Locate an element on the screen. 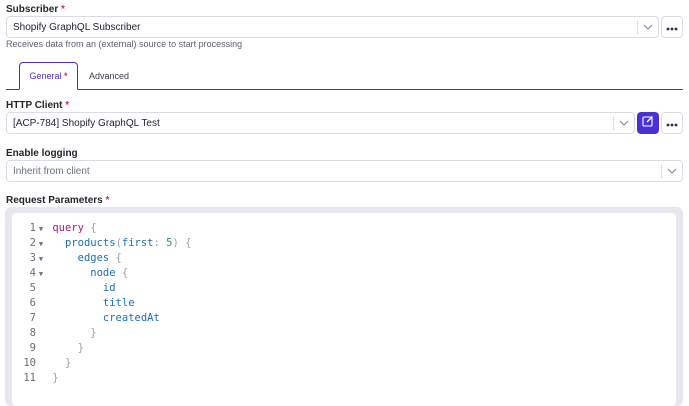 Image resolution: width=689 pixels, height=406 pixels. line-number: 5 is located at coordinates (32, 288).